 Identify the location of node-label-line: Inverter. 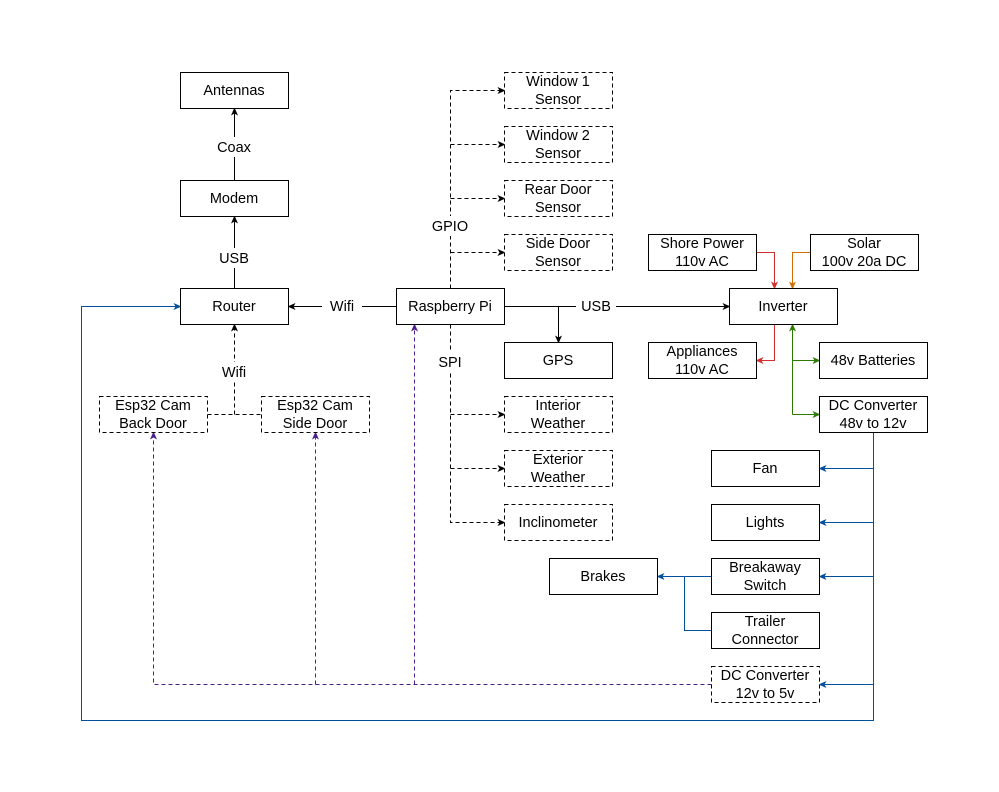
(782, 307).